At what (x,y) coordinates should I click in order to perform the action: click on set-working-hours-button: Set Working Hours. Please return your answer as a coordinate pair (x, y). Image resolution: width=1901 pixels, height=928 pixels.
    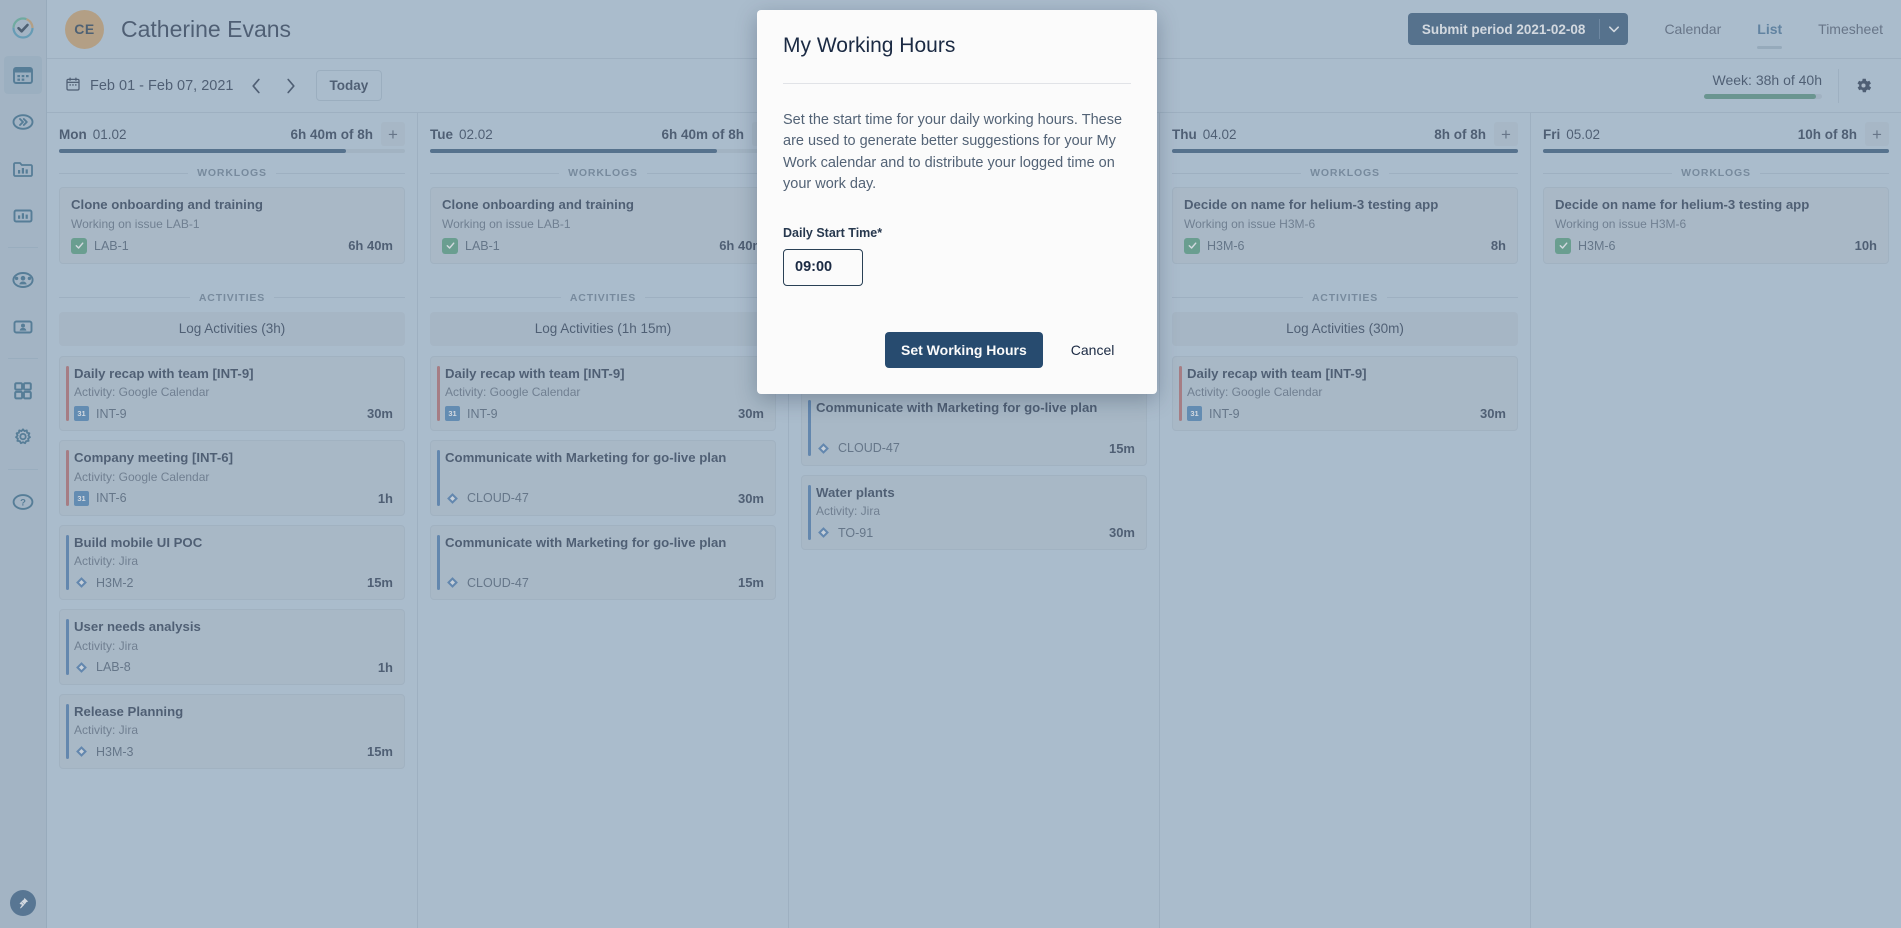
    Looking at the image, I should click on (964, 349).